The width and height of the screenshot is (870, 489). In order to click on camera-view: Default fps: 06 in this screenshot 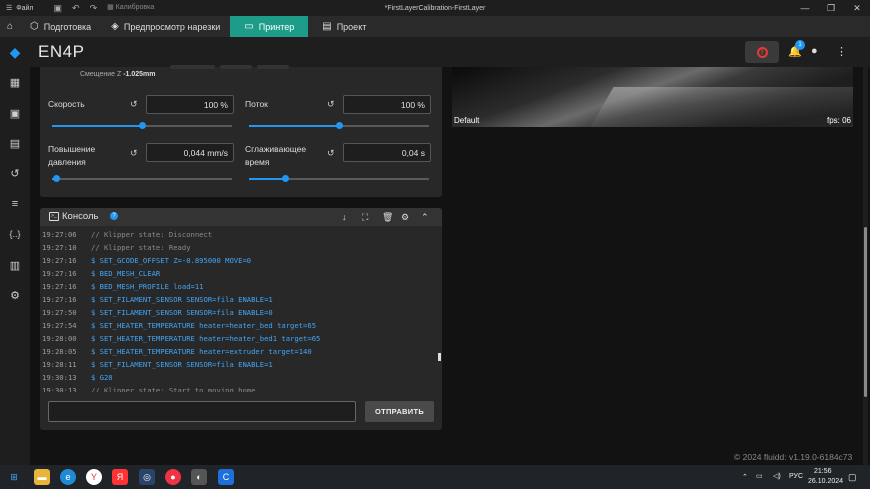, I will do `click(652, 97)`.